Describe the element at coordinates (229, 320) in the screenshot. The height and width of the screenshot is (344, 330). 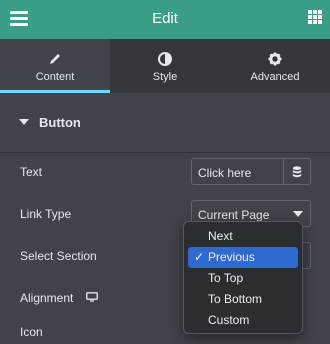
I see `option-label: Custom` at that location.